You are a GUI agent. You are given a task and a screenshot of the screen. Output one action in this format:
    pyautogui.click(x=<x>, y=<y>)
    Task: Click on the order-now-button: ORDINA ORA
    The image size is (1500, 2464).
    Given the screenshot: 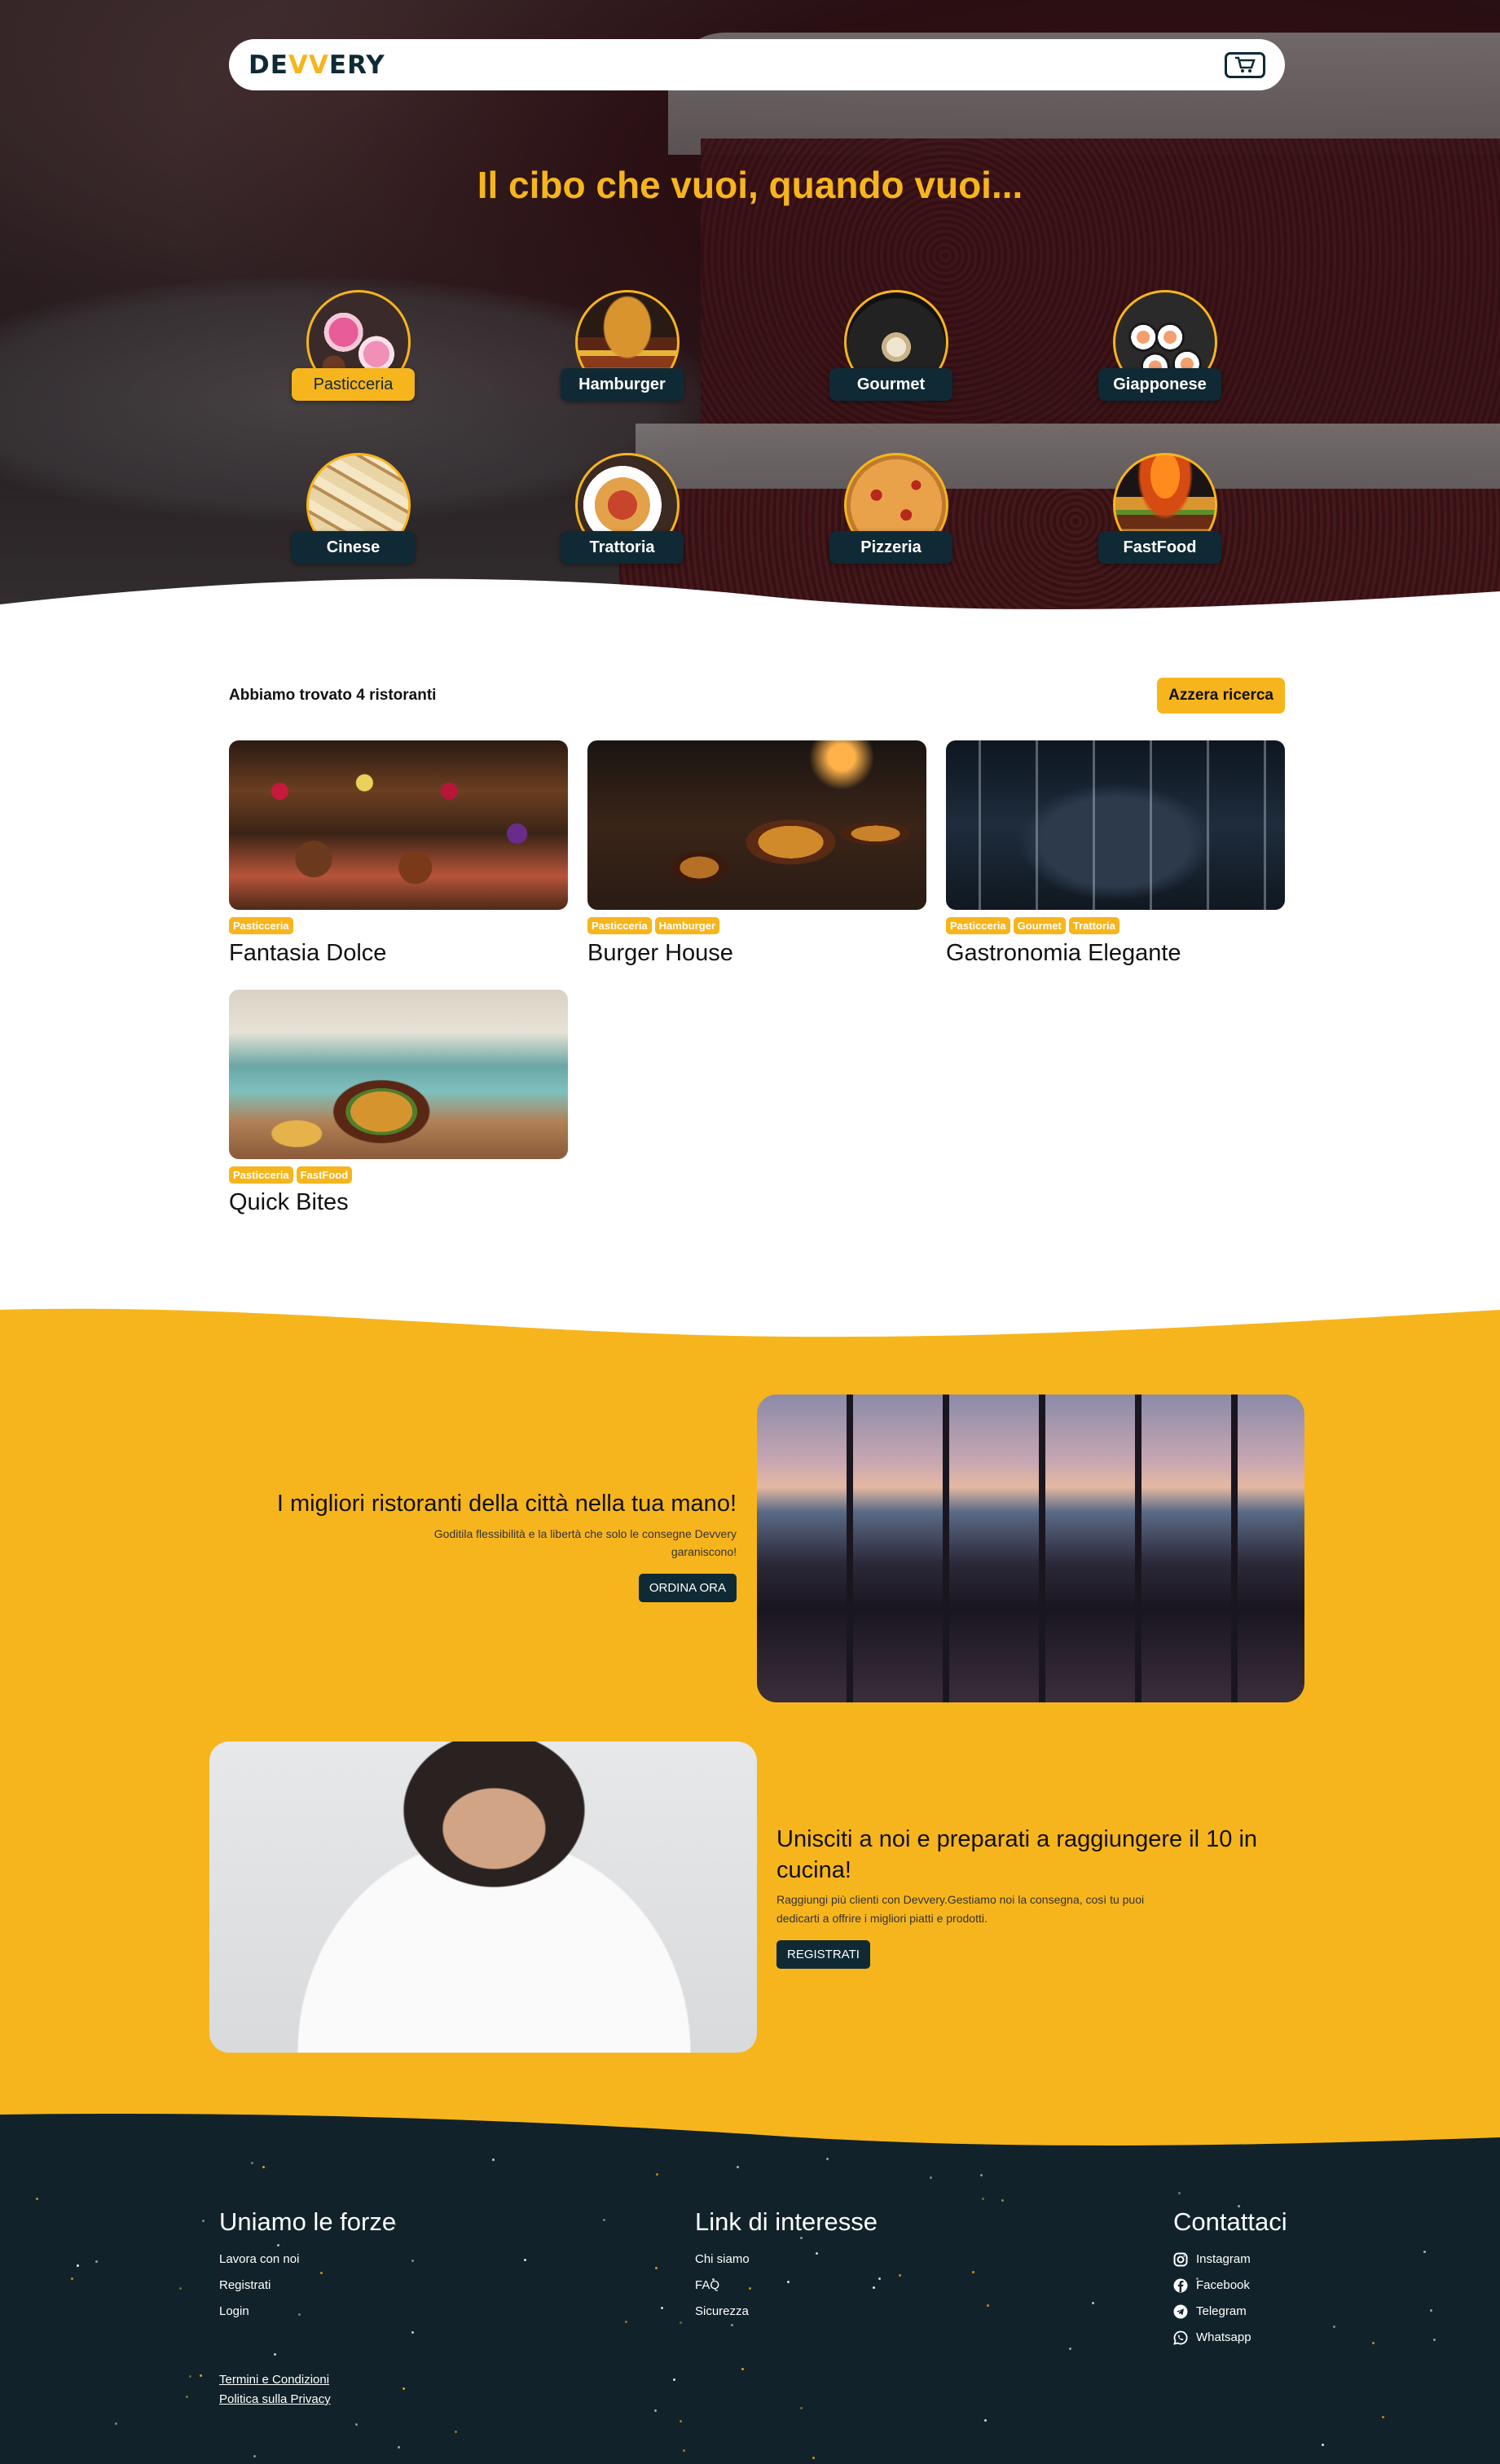 What is the action you would take?
    pyautogui.click(x=688, y=1588)
    